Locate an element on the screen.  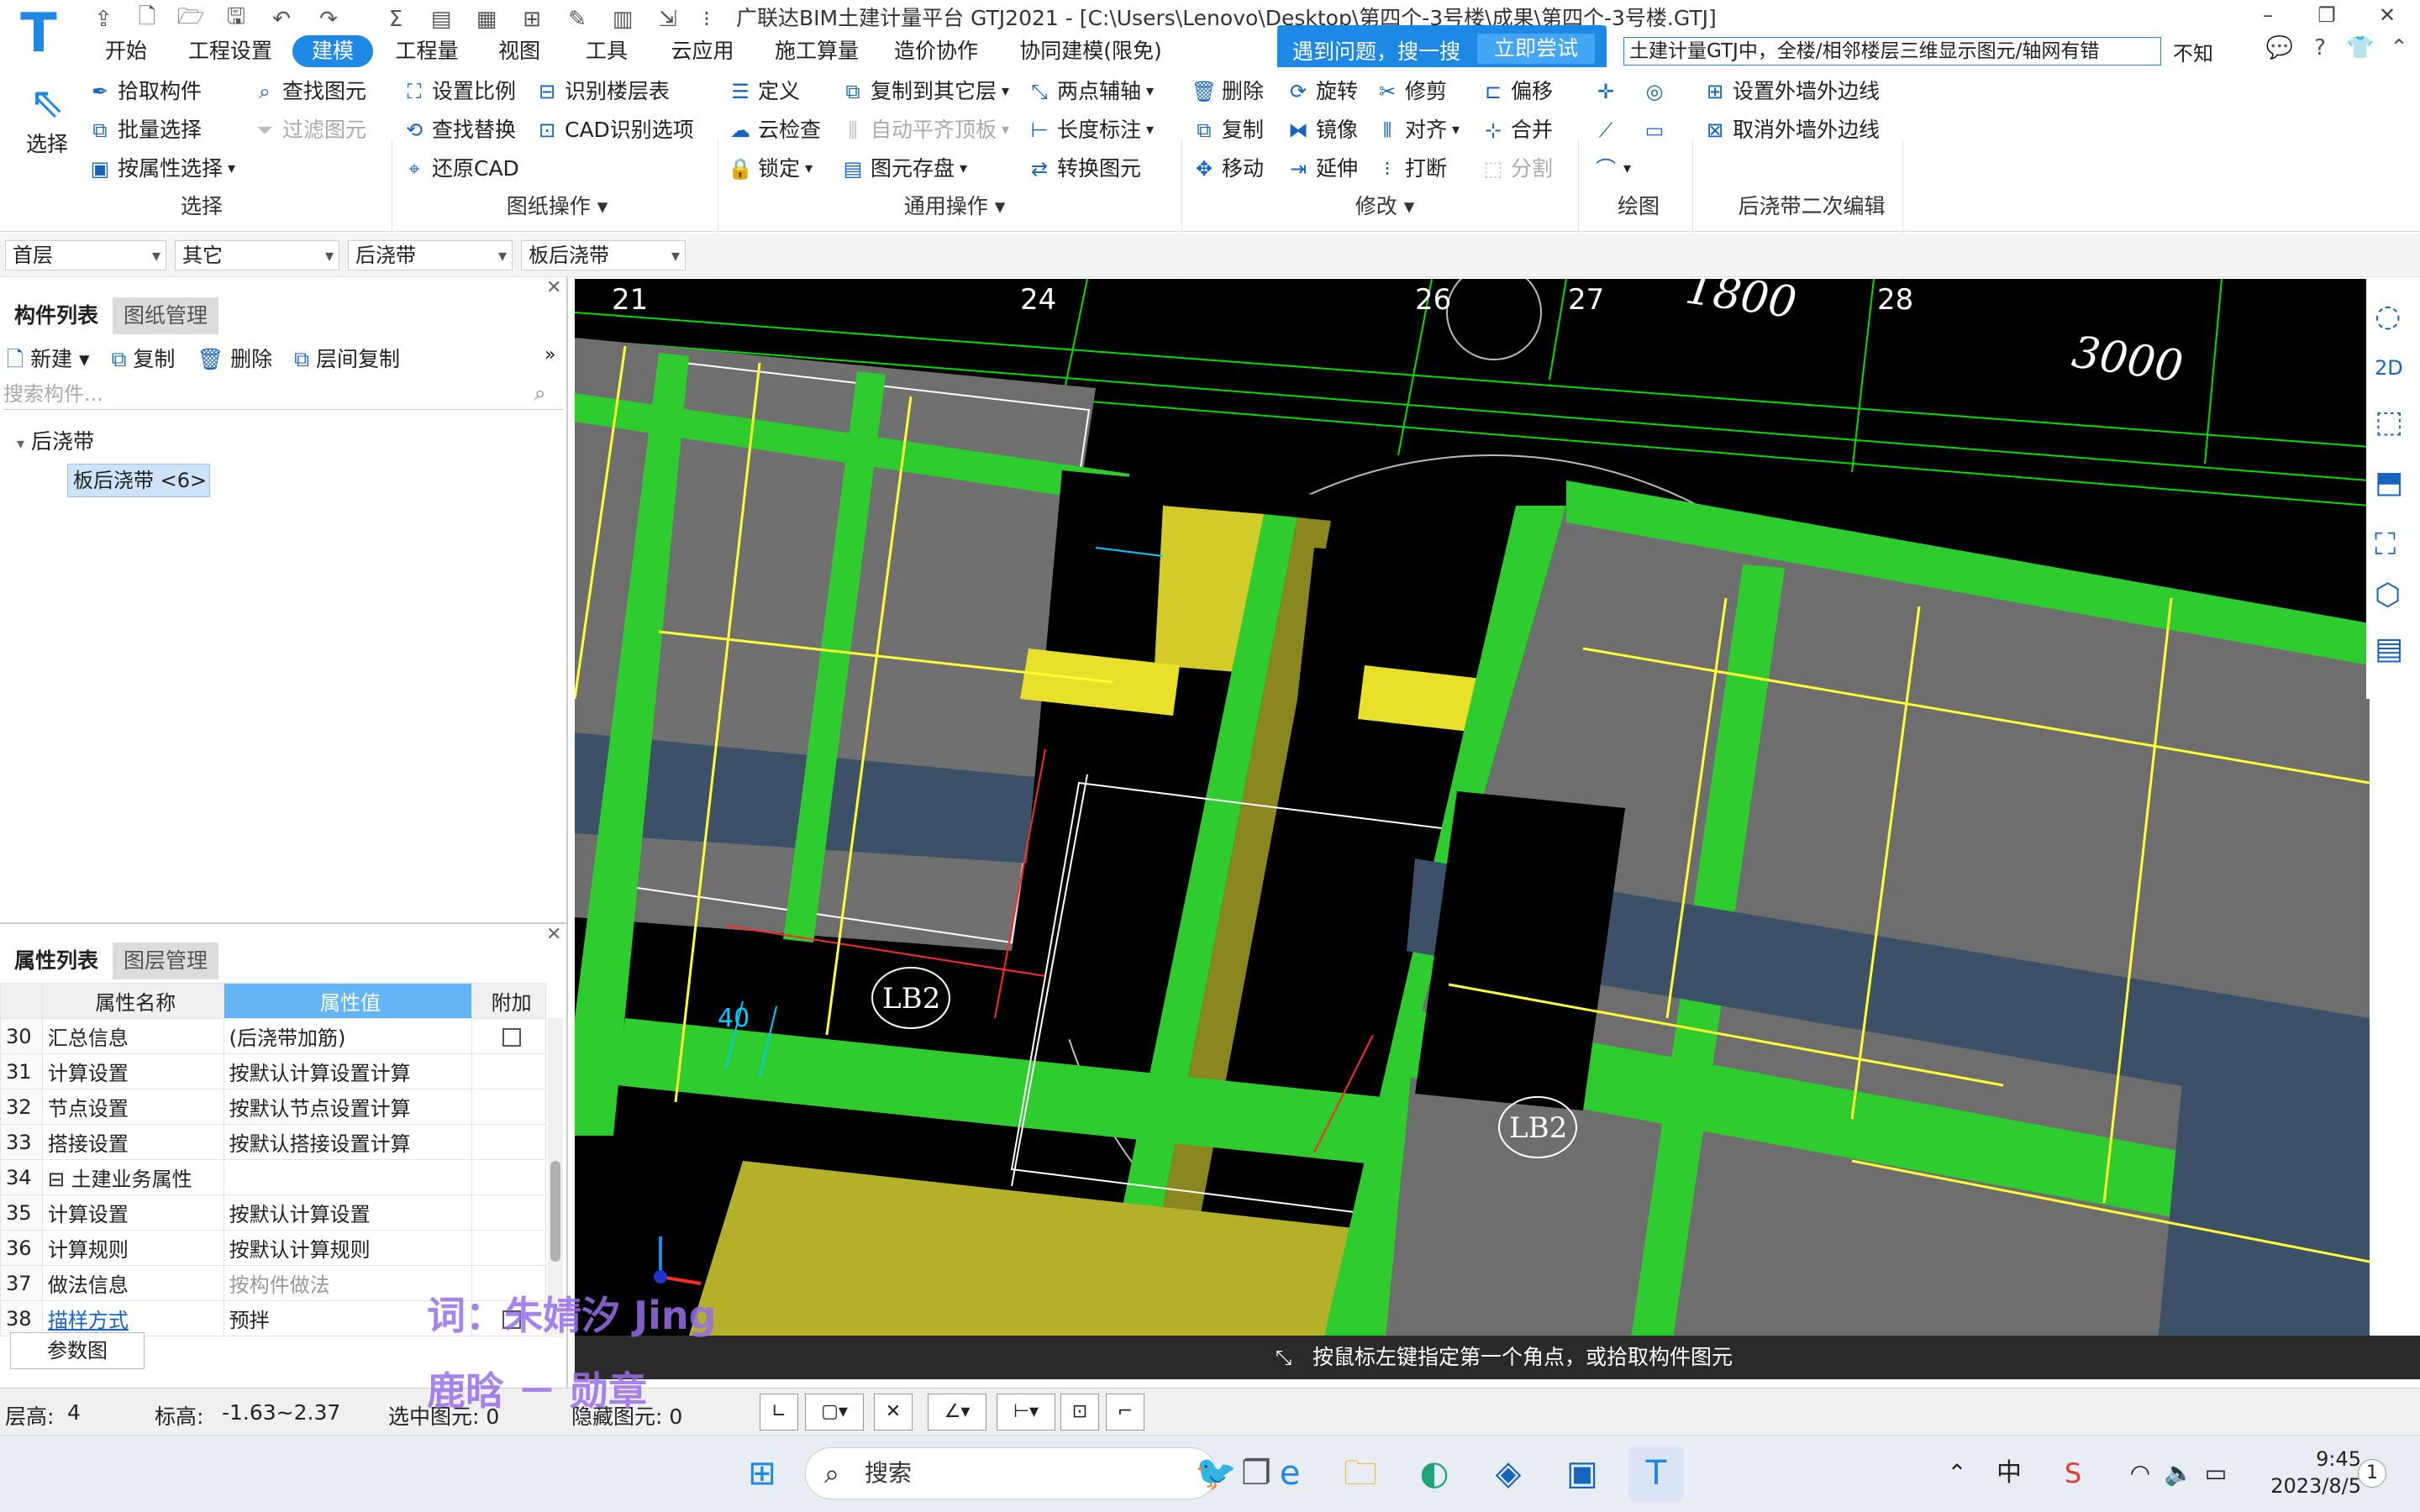
edit-icon: ✎ is located at coordinates (577, 19).